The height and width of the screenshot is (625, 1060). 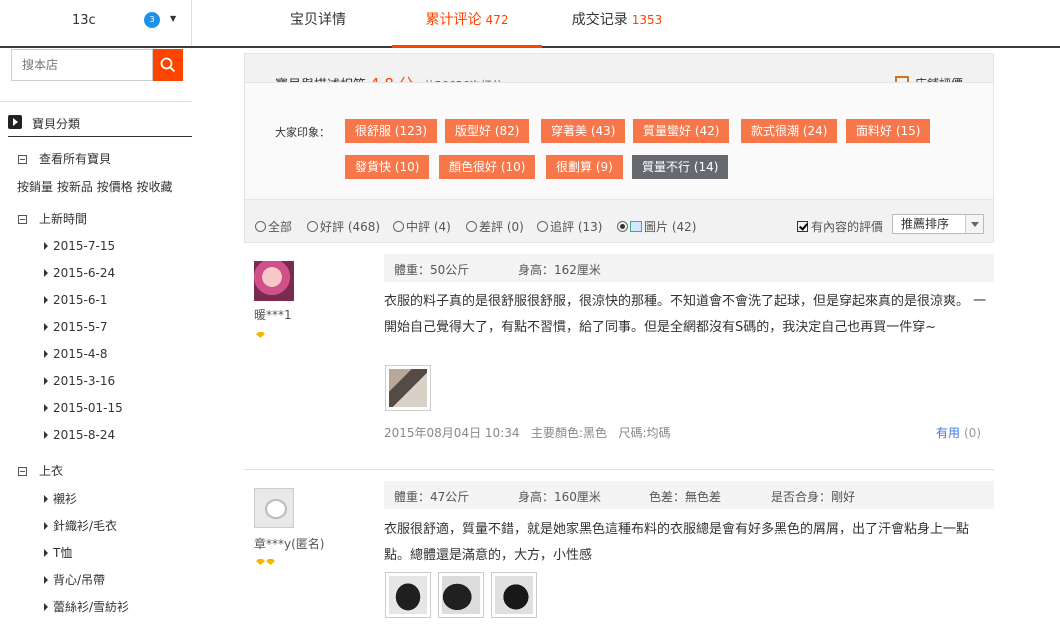 What do you see at coordinates (487, 131) in the screenshot?
I see `impression-tag: 版型好 (82)` at bounding box center [487, 131].